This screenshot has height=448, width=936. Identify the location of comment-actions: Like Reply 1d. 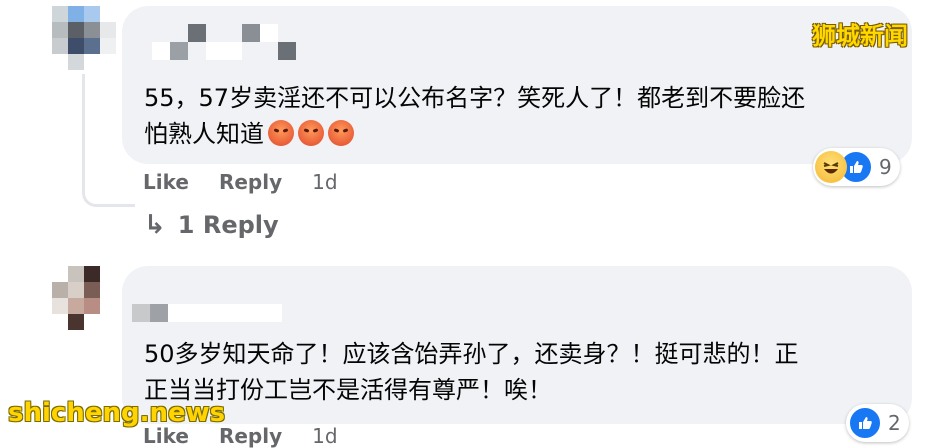
(240, 182).